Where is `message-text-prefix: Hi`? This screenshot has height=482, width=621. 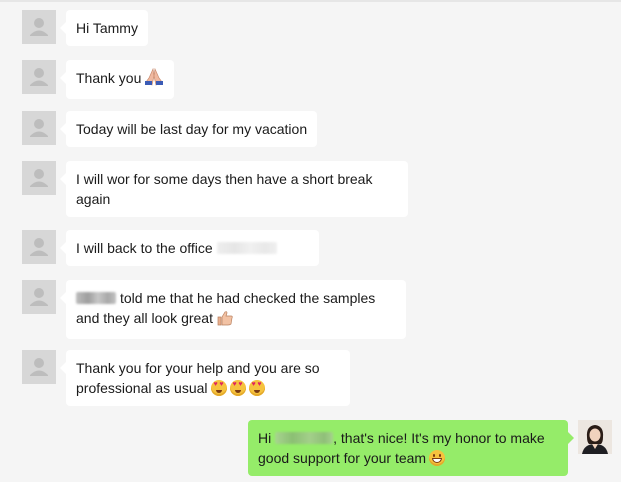 message-text-prefix: Hi is located at coordinates (267, 438).